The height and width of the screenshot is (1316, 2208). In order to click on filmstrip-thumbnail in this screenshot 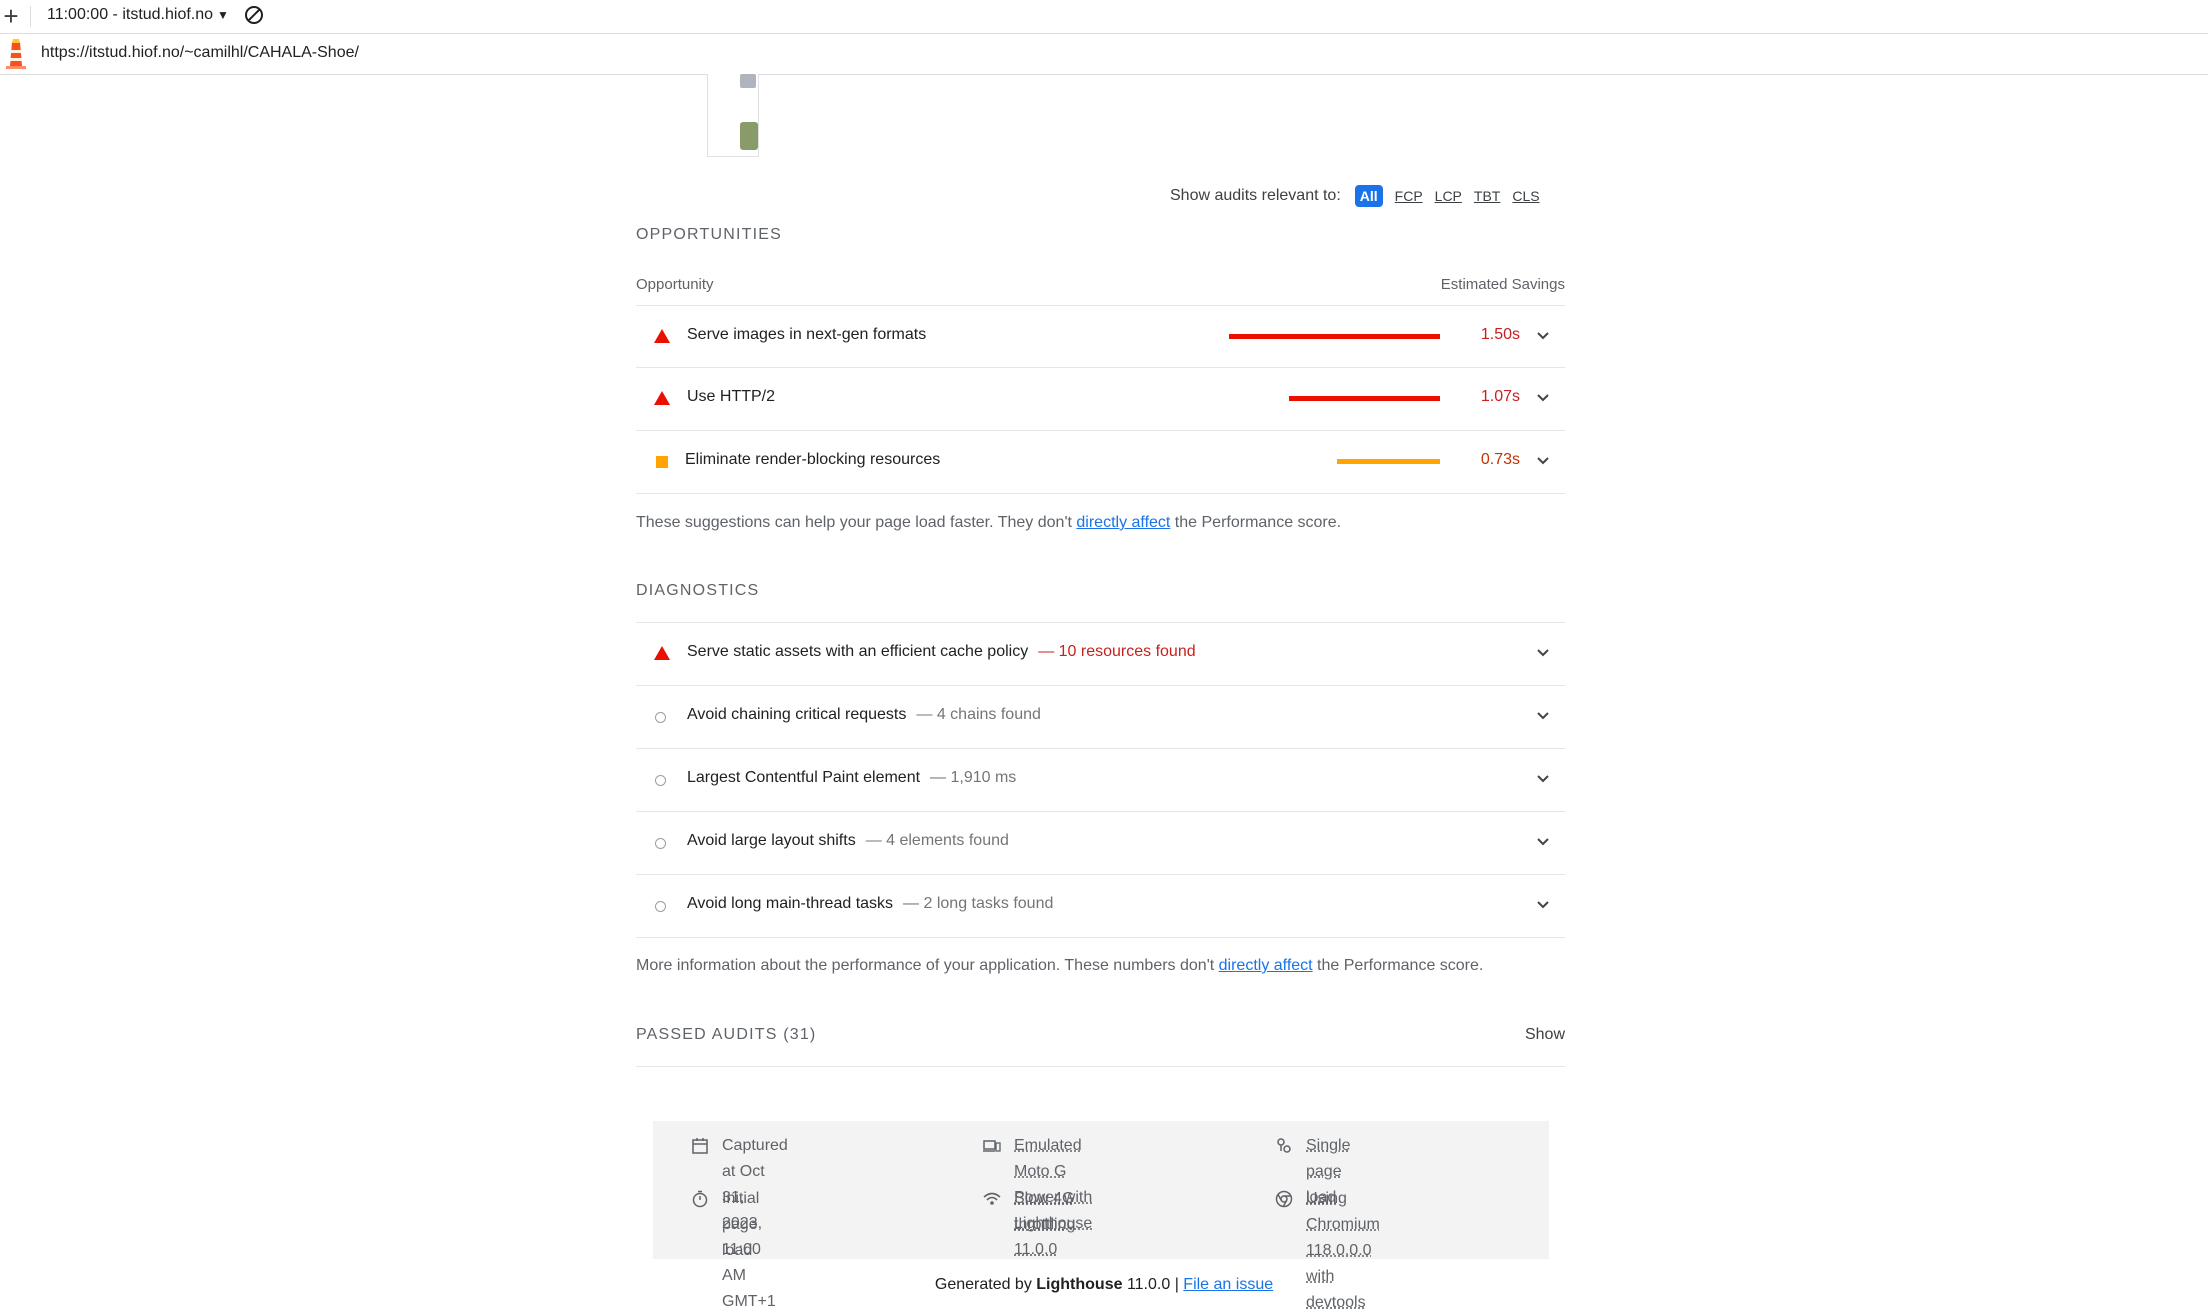, I will do `click(733, 115)`.